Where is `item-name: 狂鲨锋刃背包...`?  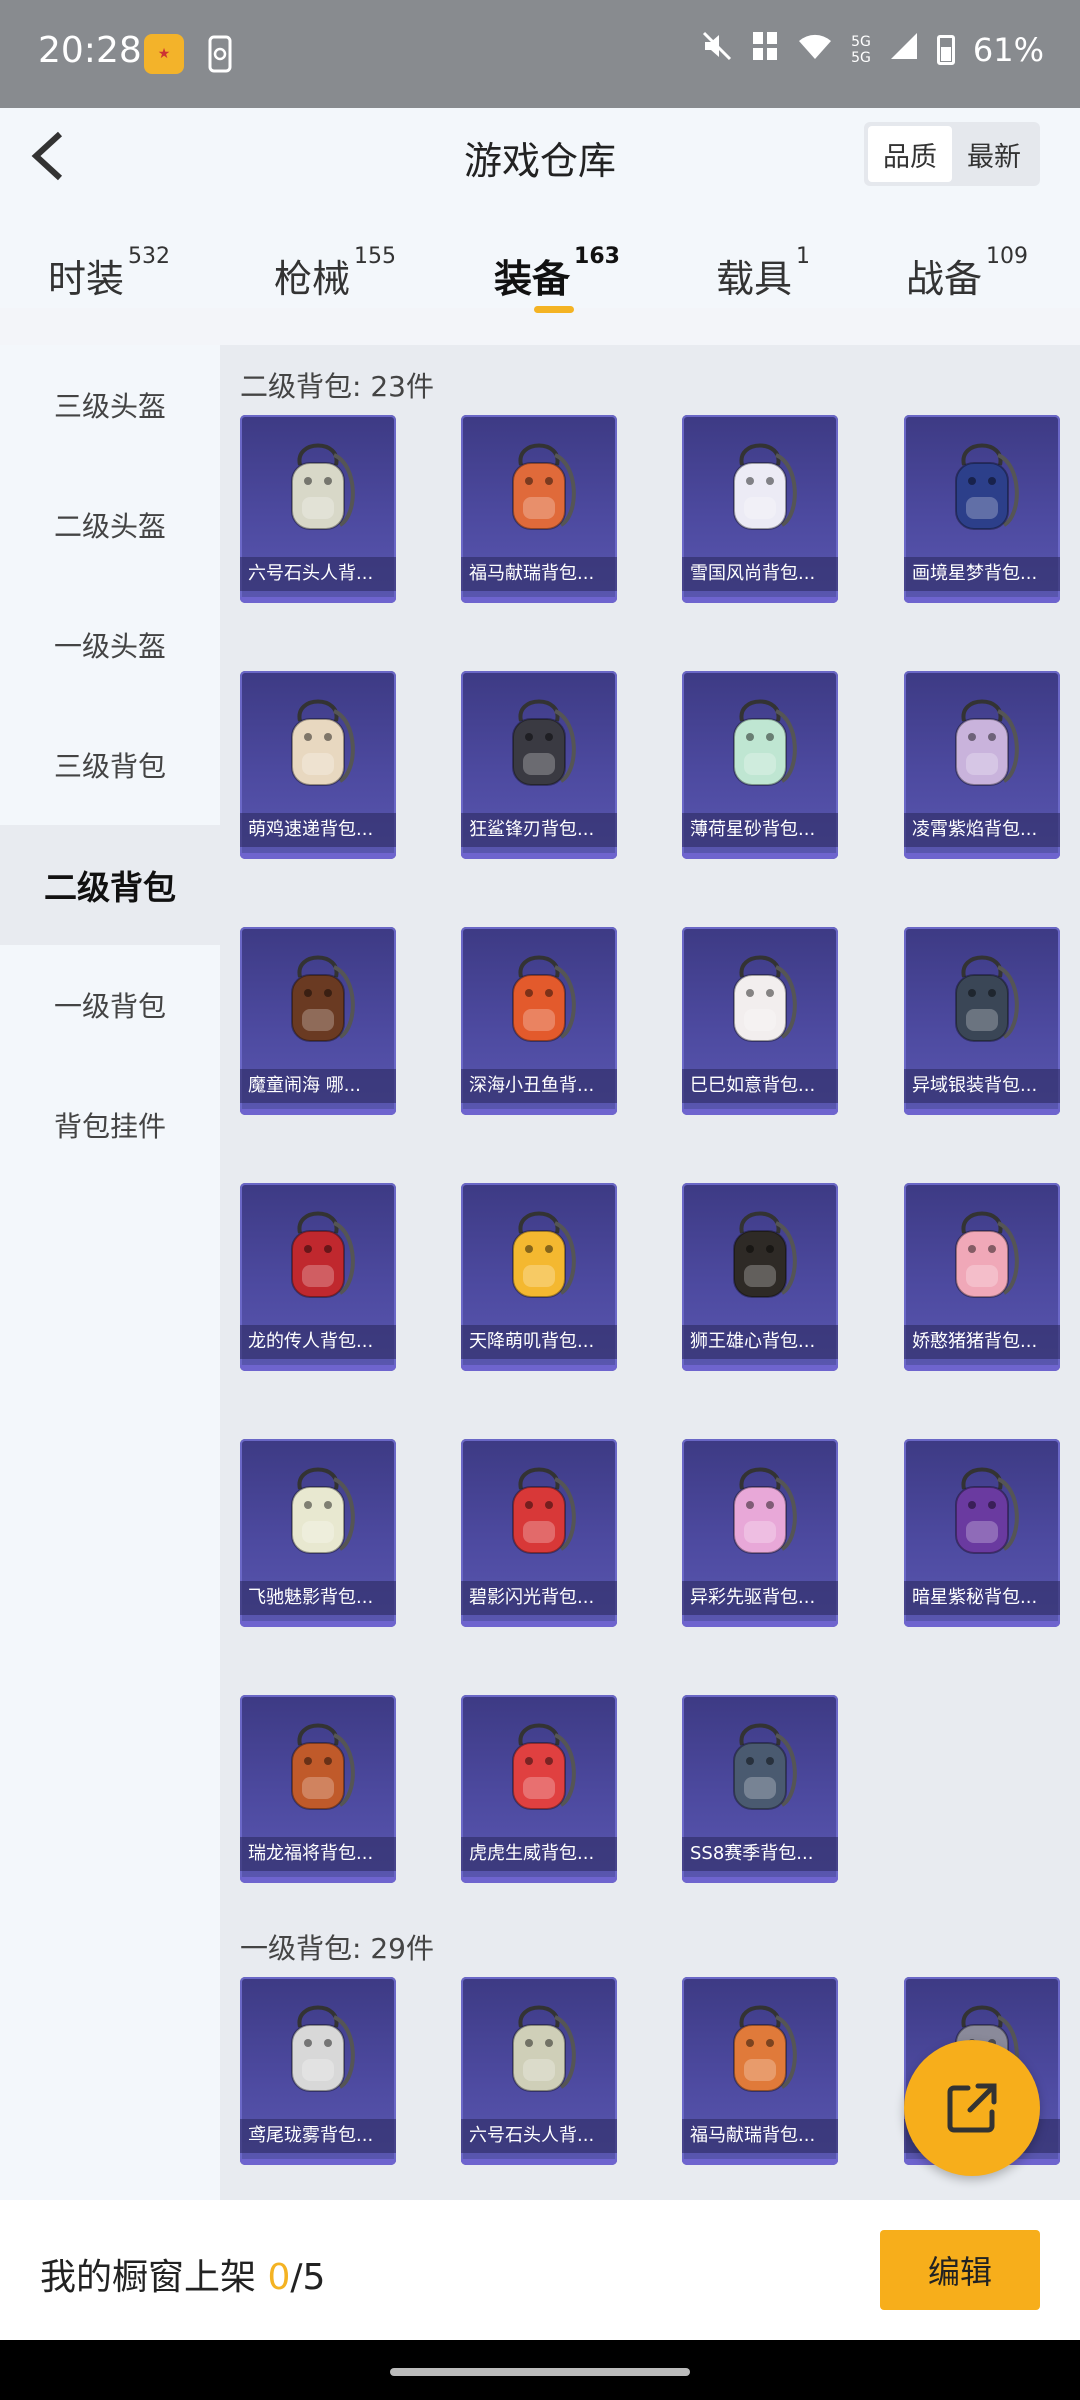 item-name: 狂鲨锋刃背包... is located at coordinates (539, 830).